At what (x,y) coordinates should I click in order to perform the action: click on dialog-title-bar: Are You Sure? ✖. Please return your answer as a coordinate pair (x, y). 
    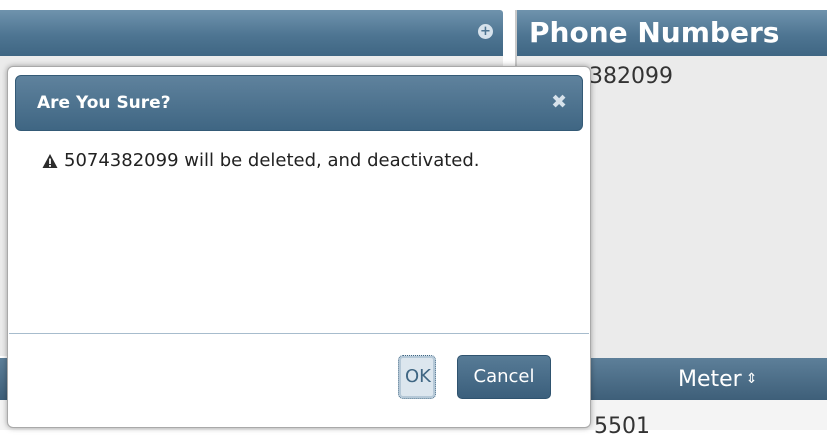
    Looking at the image, I should click on (299, 103).